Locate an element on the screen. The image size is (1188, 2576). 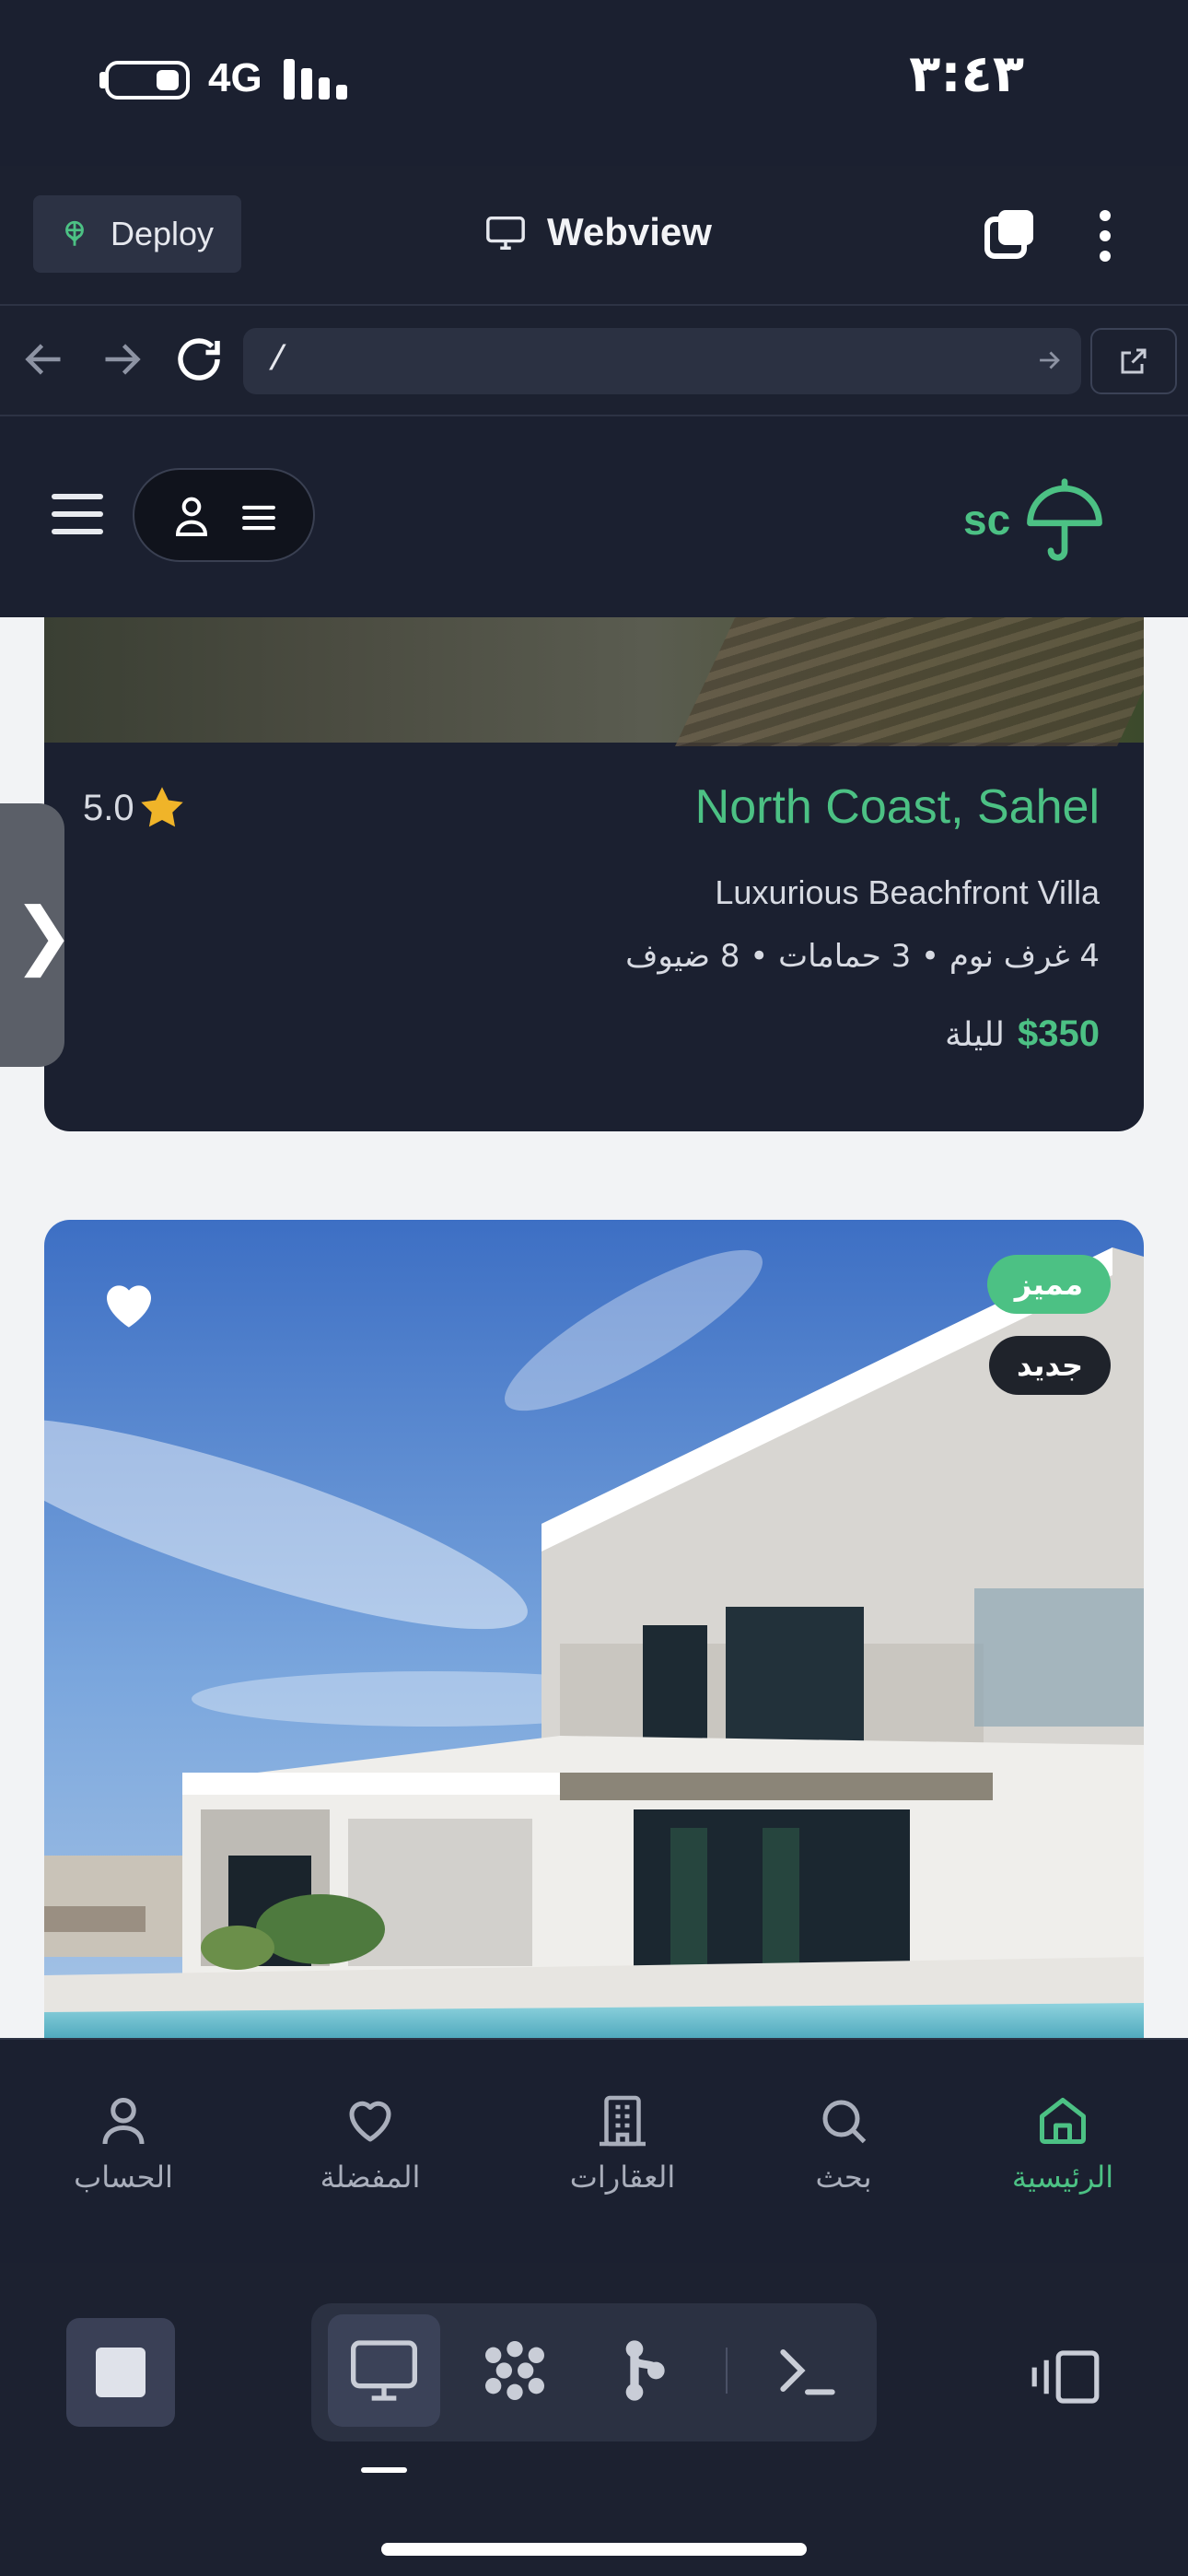
external-link-icon is located at coordinates (1134, 361).